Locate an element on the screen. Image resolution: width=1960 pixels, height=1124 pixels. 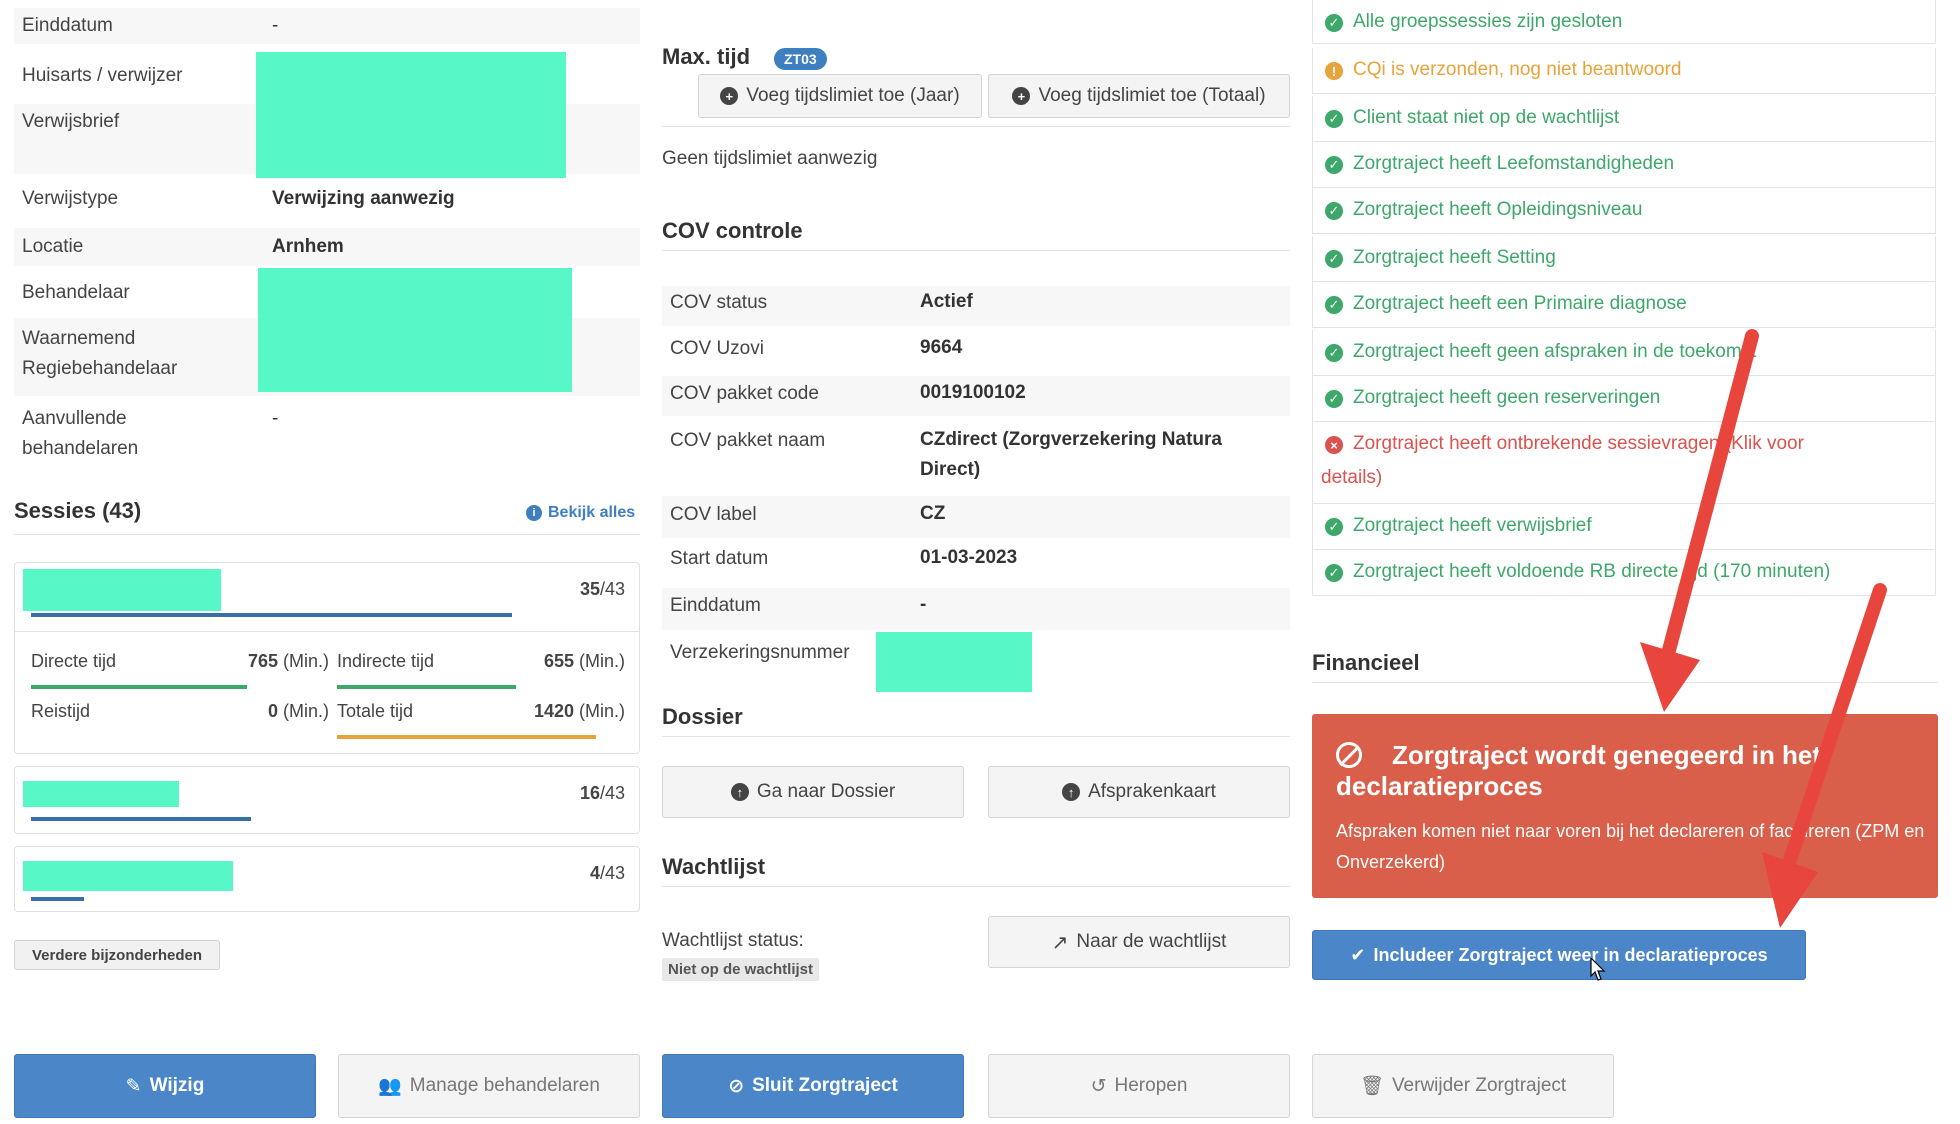
wachtlijst-status-label: Wachtlijst status: is located at coordinates (733, 940).